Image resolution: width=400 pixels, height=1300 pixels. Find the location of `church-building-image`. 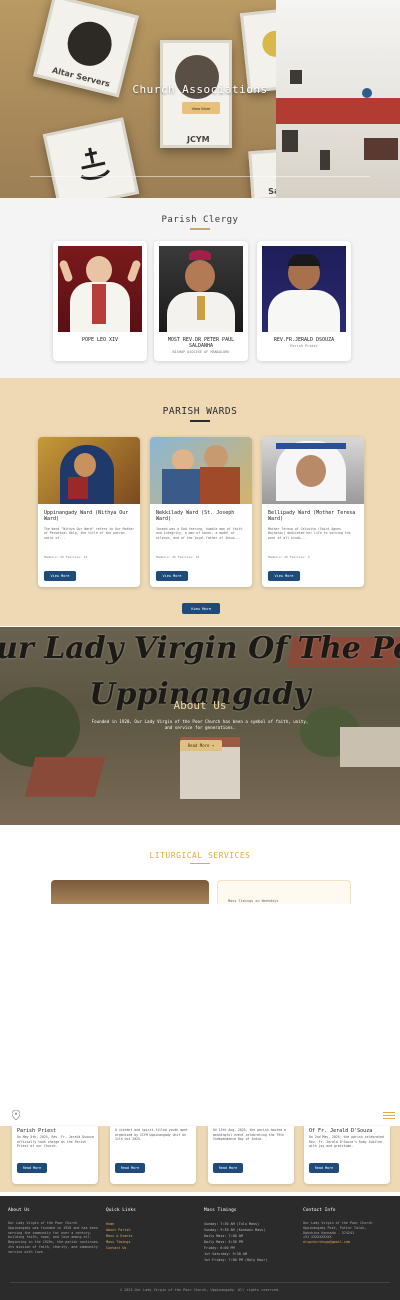

church-building-image is located at coordinates (338, 99).